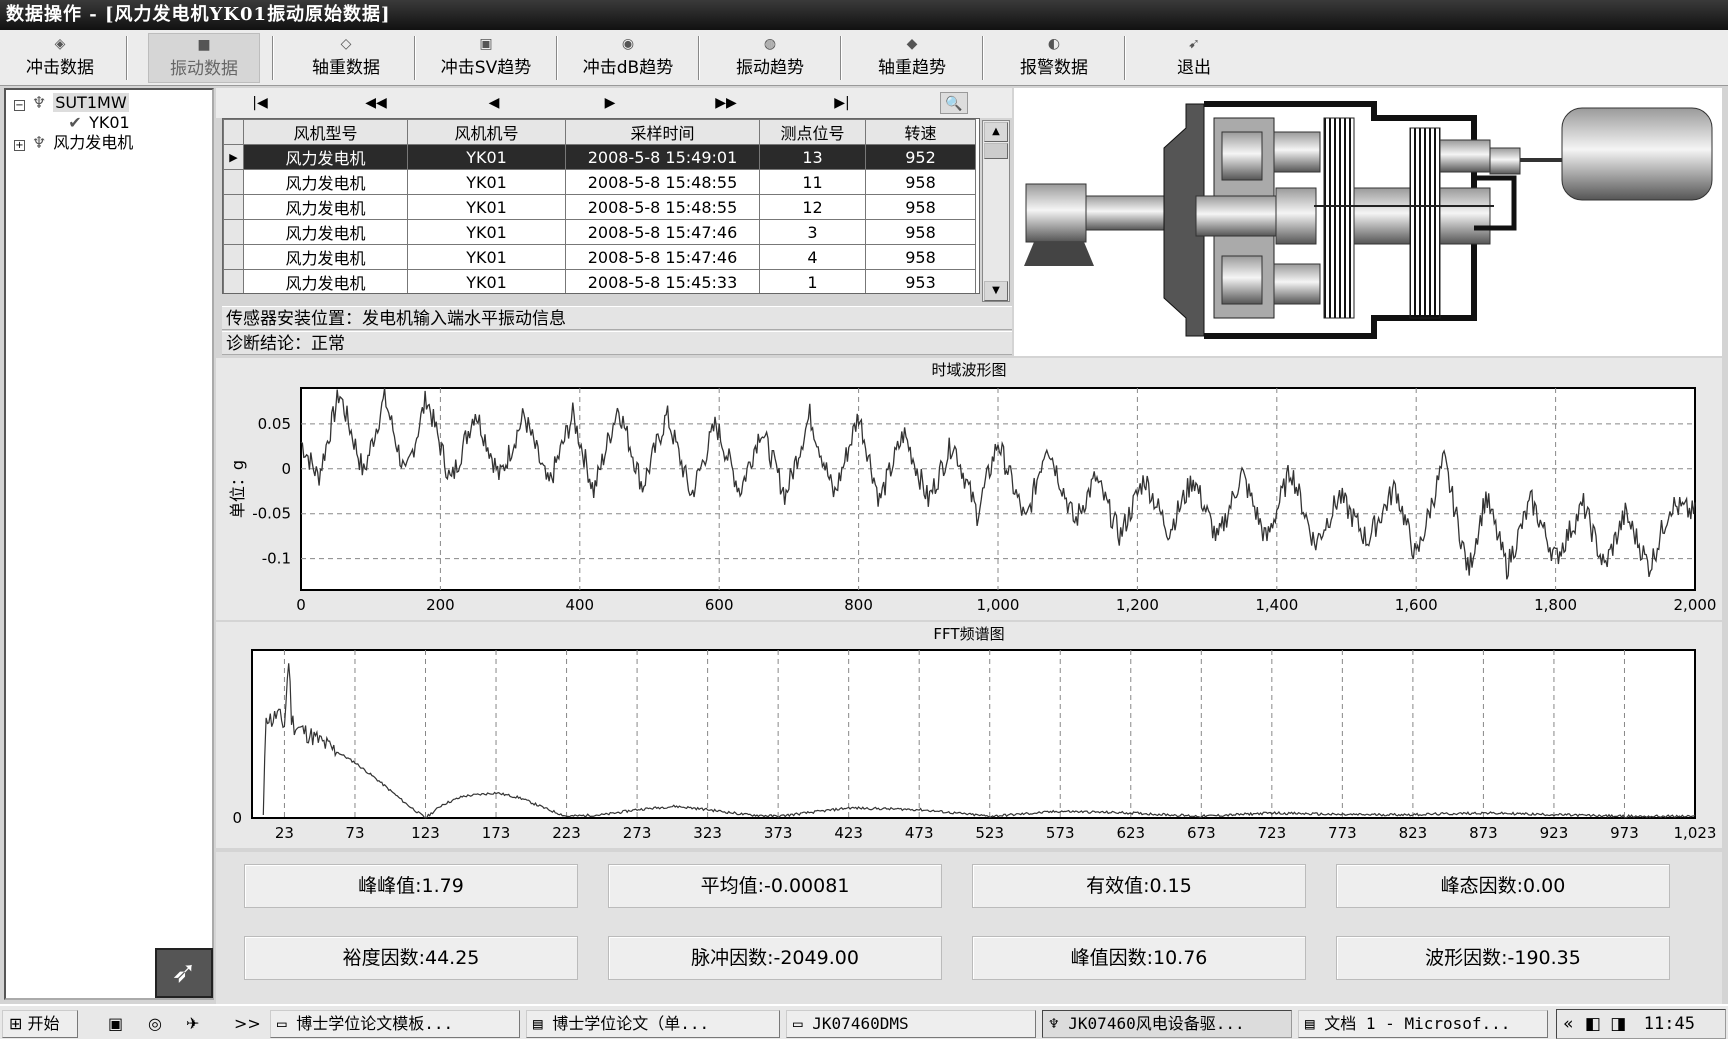 The height and width of the screenshot is (1039, 1728). Describe the element at coordinates (440, 605) in the screenshot. I see `x-tick-label: 200` at that location.